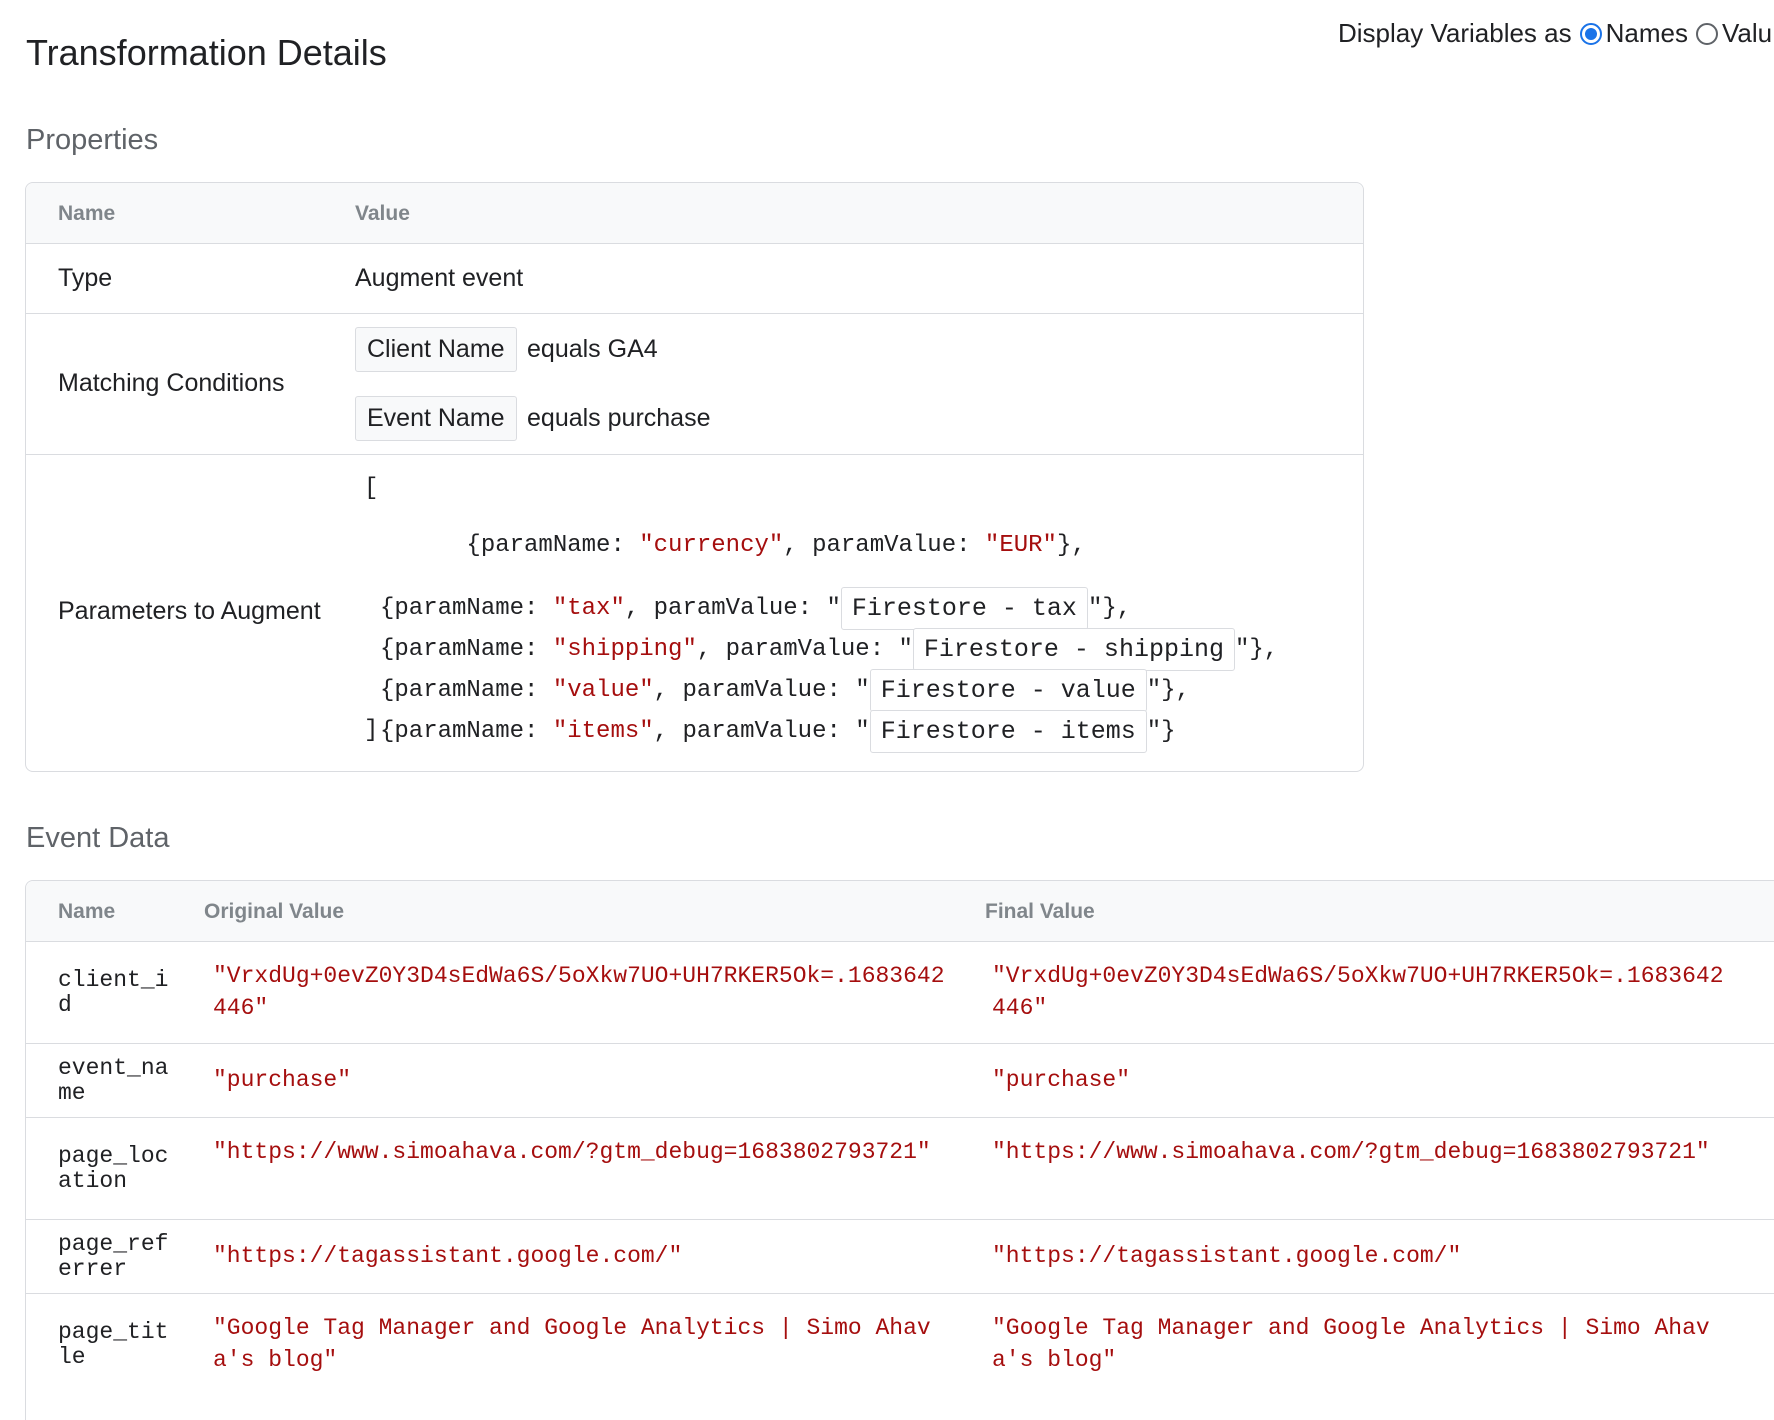  What do you see at coordinates (113, 1080) in the screenshot?
I see `event-param-name: event_name` at bounding box center [113, 1080].